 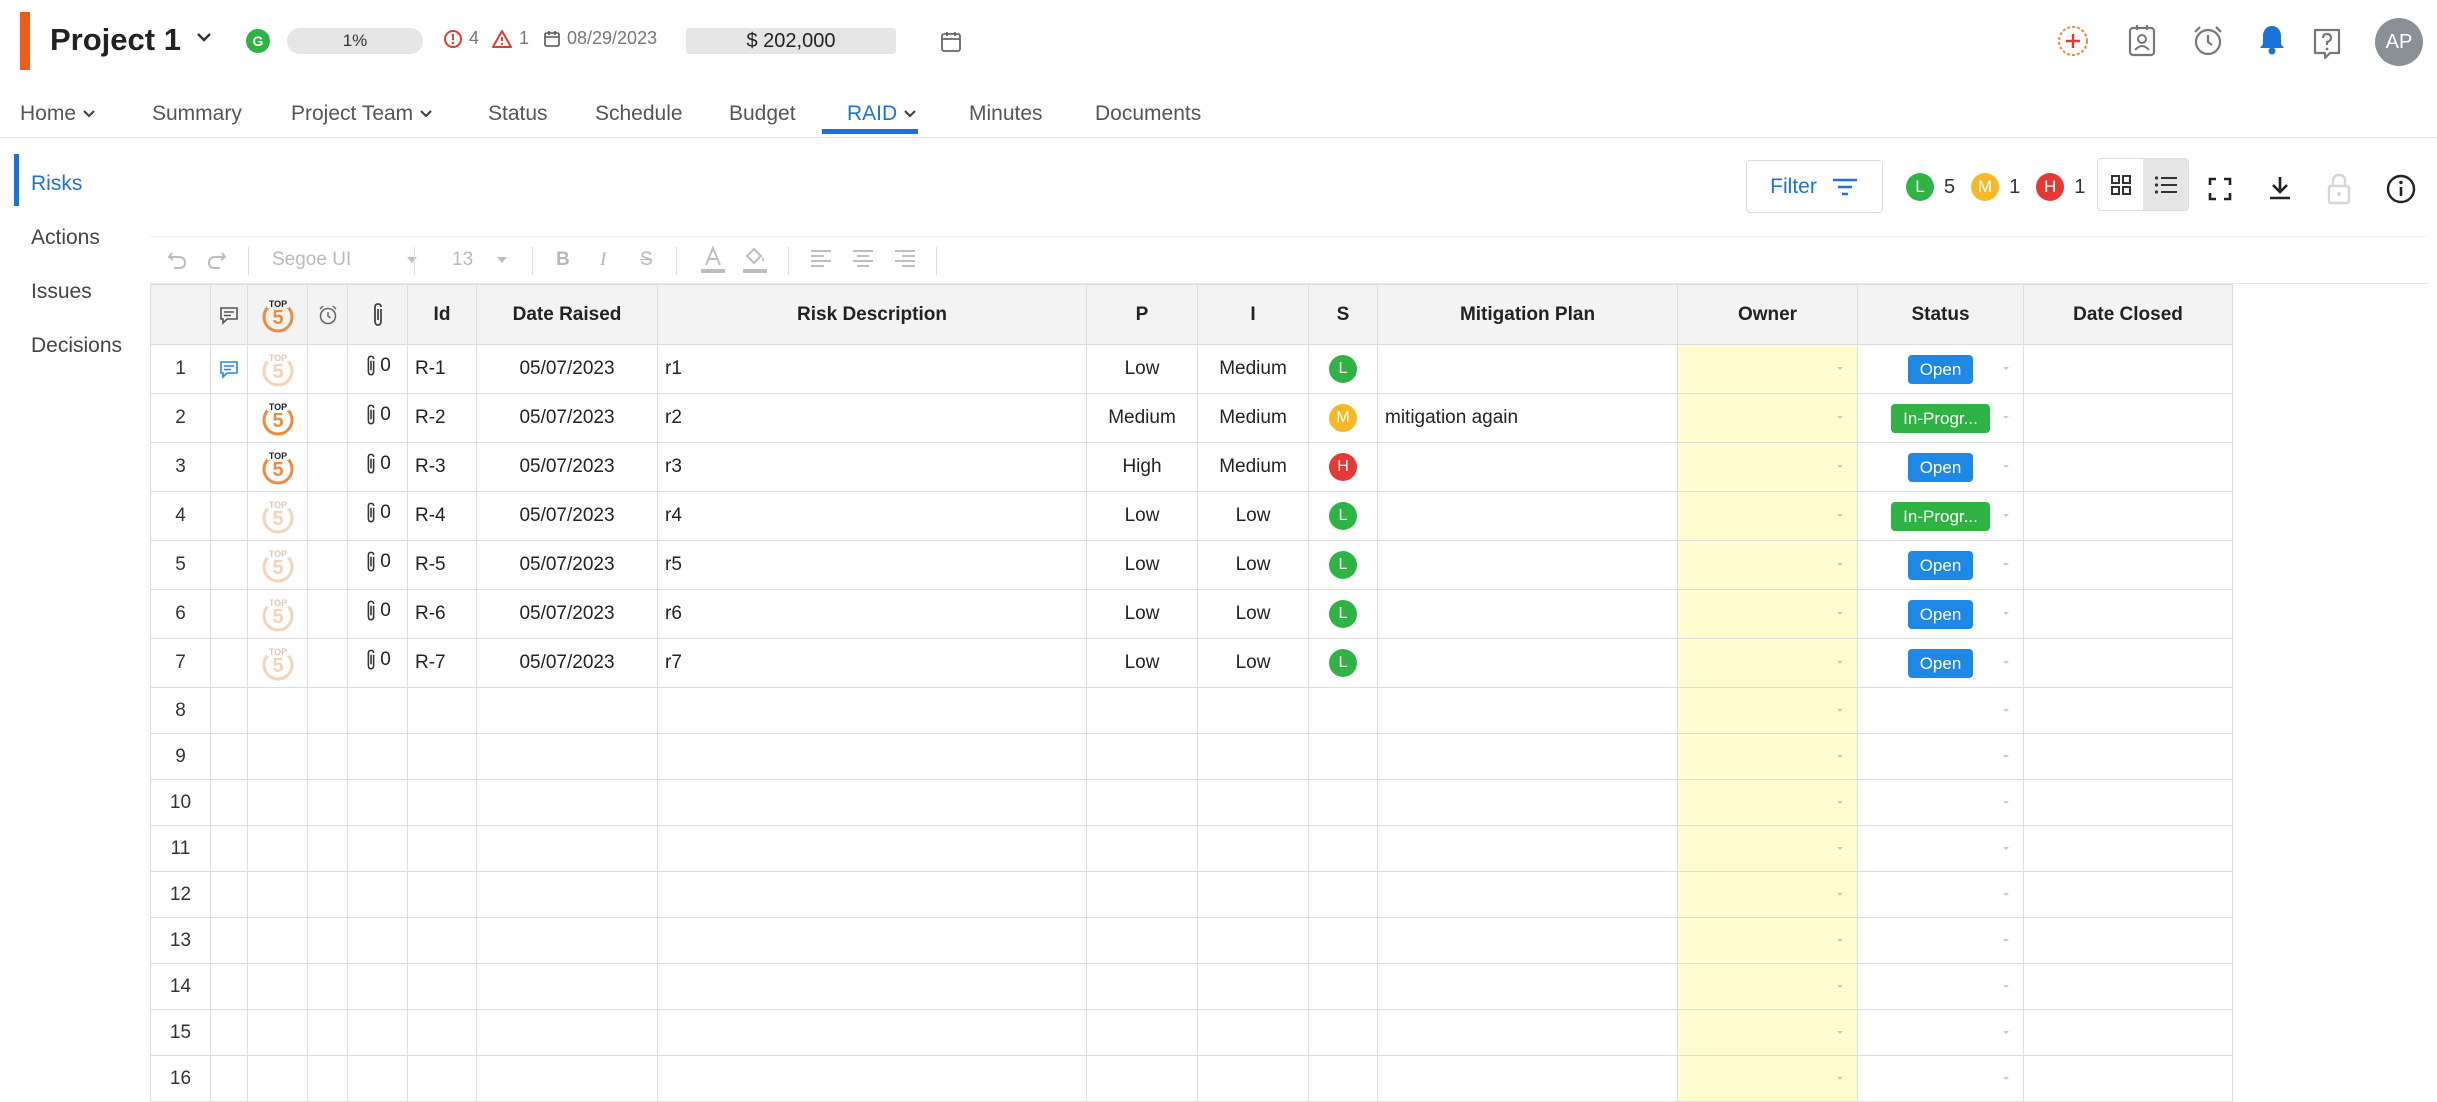 I want to click on date-closed-cell, so click(x=2128, y=565).